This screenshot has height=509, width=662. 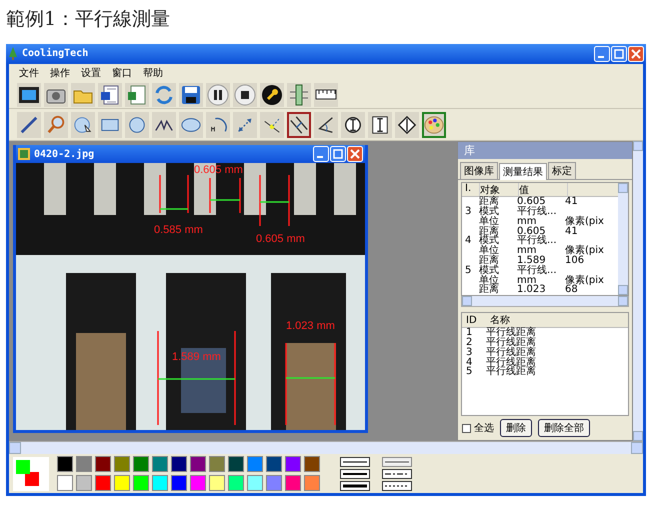 What do you see at coordinates (531, 261) in the screenshot?
I see `table-cell-text: 1.589` at bounding box center [531, 261].